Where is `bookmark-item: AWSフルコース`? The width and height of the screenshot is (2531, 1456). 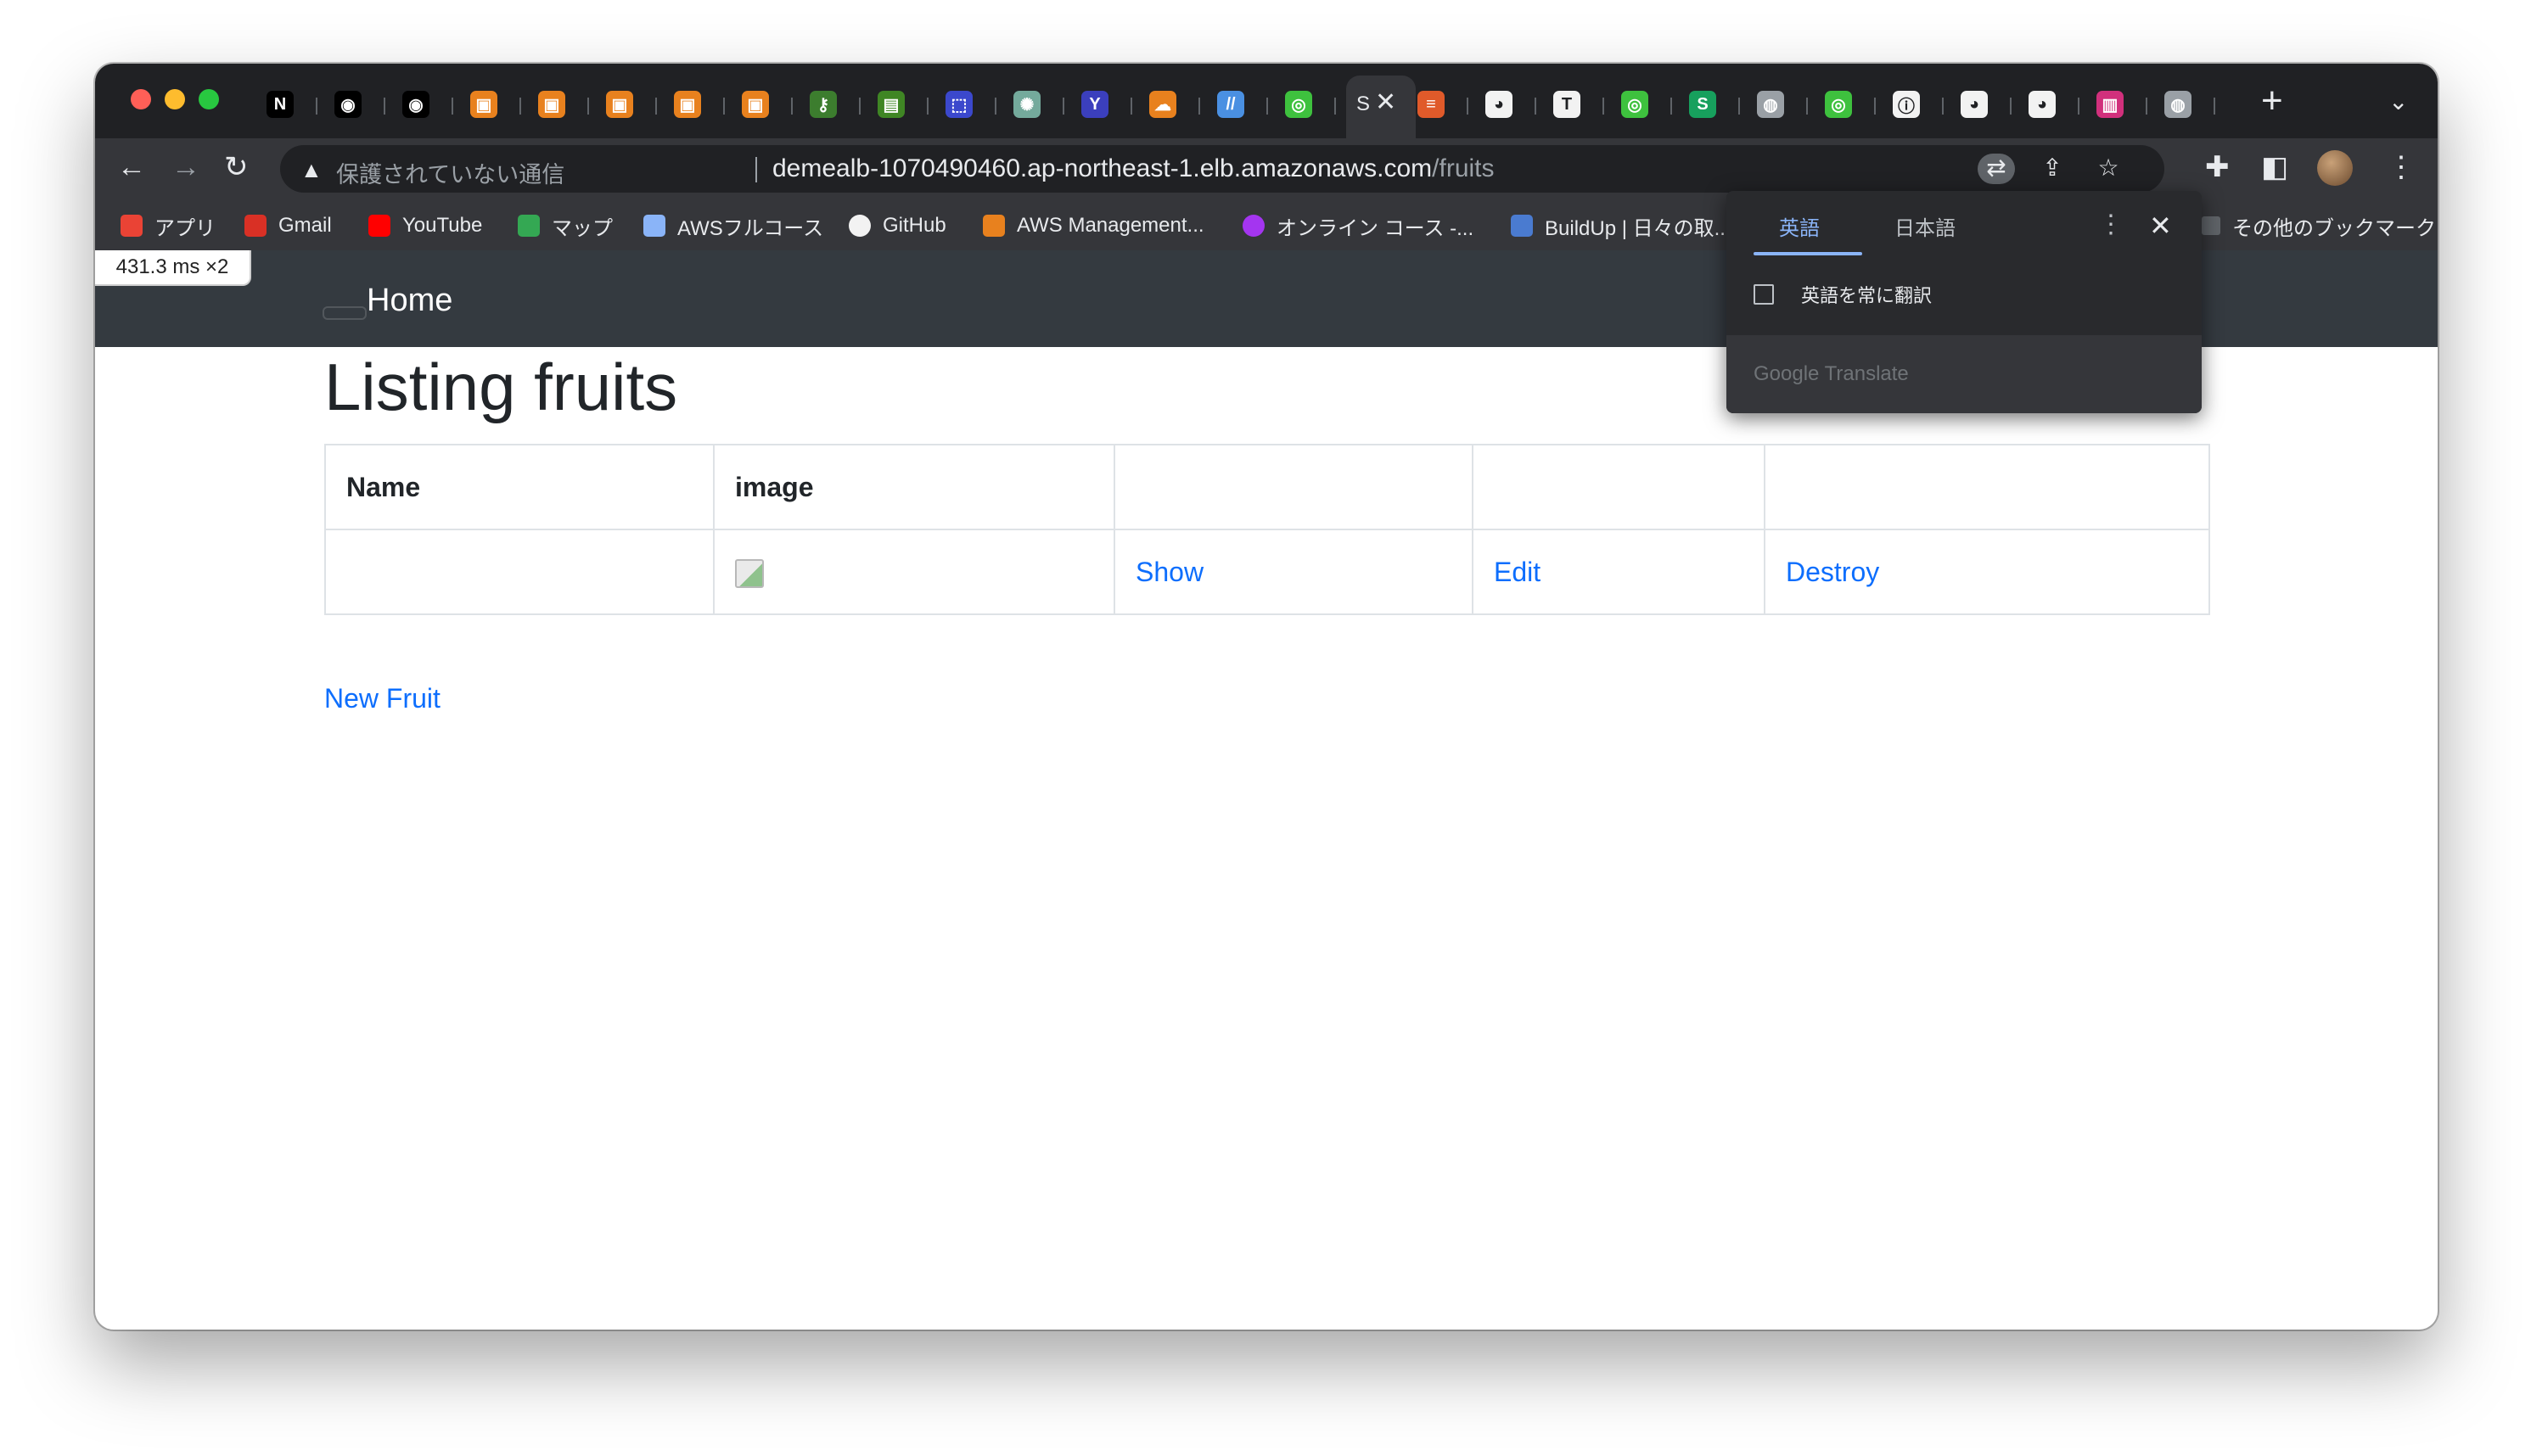
bookmark-item: AWSフルコース is located at coordinates (733, 226).